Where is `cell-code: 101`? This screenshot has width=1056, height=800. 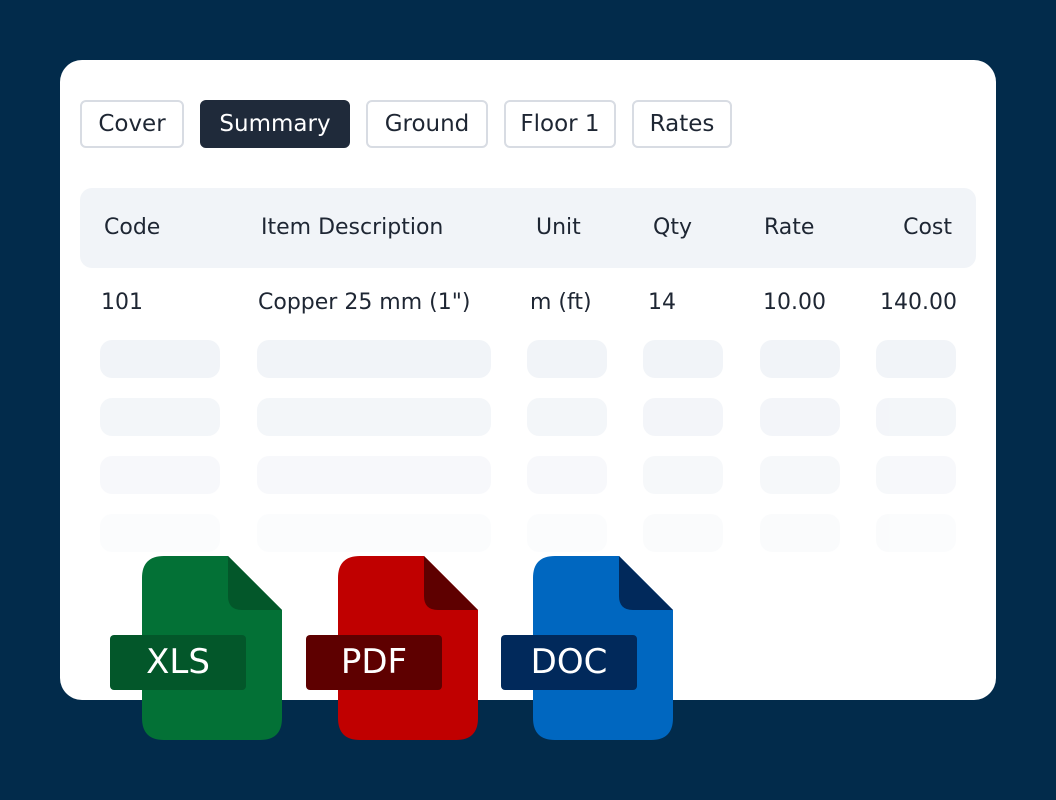
cell-code: 101 is located at coordinates (122, 302).